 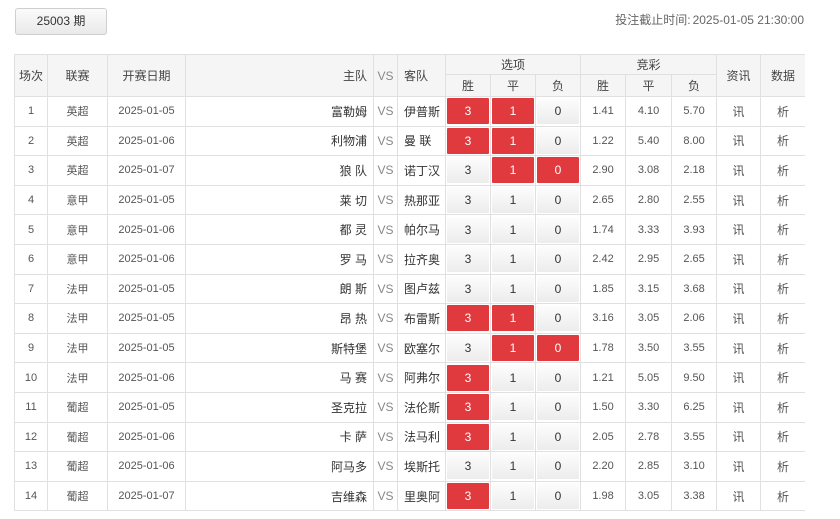 I want to click on col-option-draw: 平, so click(x=513, y=85).